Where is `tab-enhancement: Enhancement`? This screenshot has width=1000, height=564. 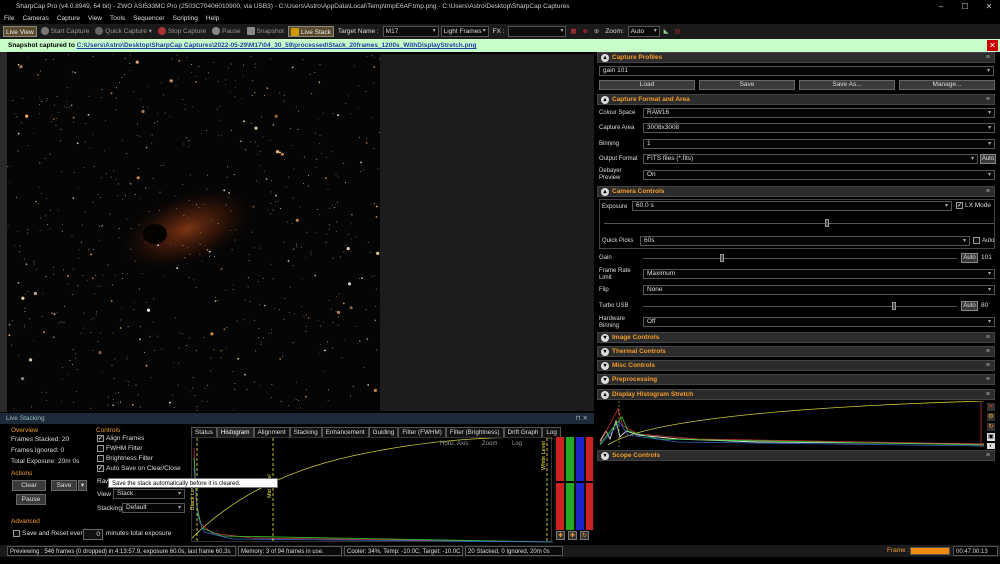
tab-enhancement: Enhancement is located at coordinates (345, 432).